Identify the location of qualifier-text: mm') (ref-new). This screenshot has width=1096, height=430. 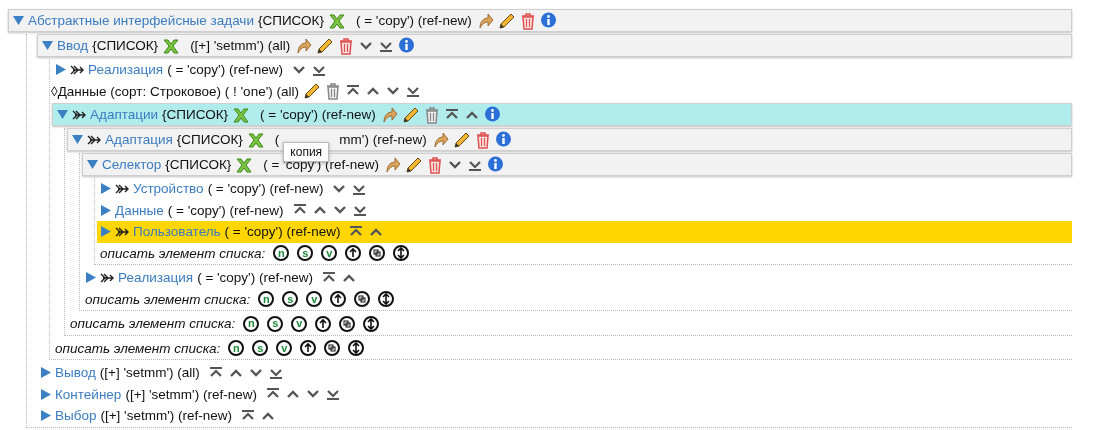
(383, 139).